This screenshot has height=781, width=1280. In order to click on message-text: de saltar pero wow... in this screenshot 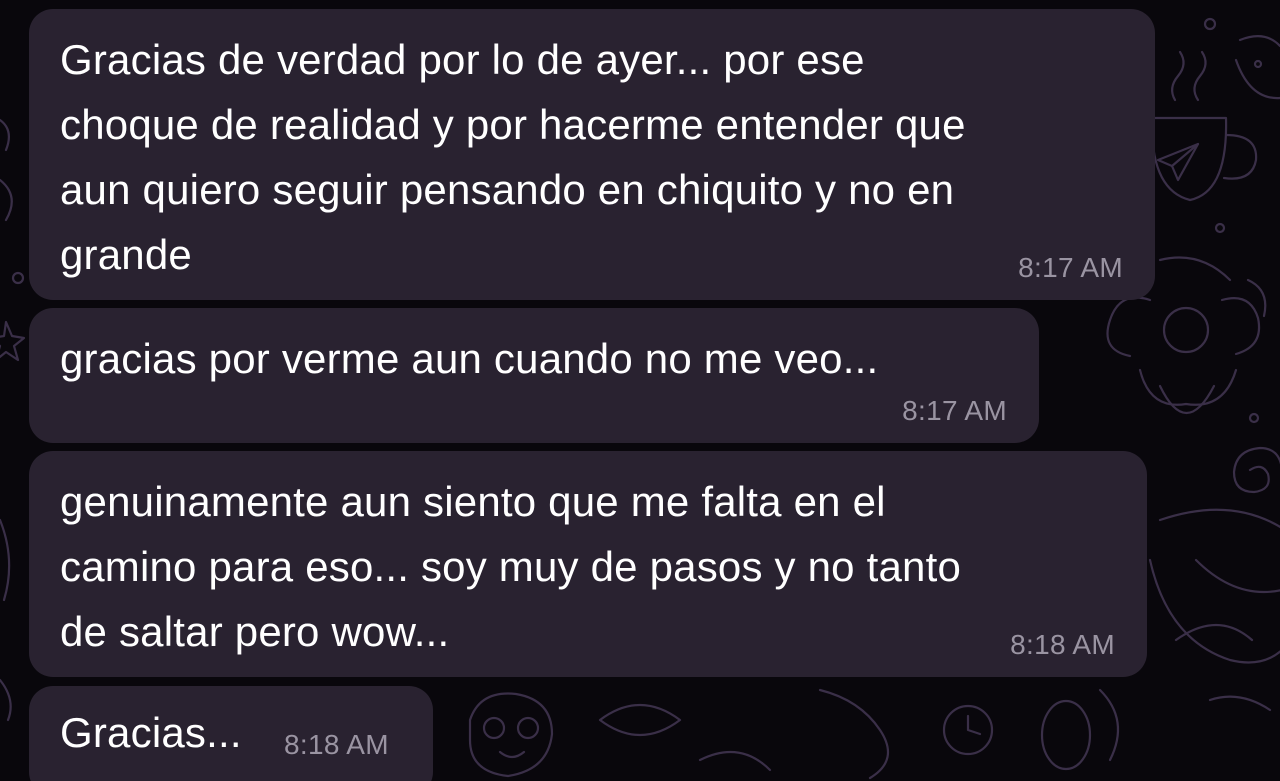, I will do `click(255, 631)`.